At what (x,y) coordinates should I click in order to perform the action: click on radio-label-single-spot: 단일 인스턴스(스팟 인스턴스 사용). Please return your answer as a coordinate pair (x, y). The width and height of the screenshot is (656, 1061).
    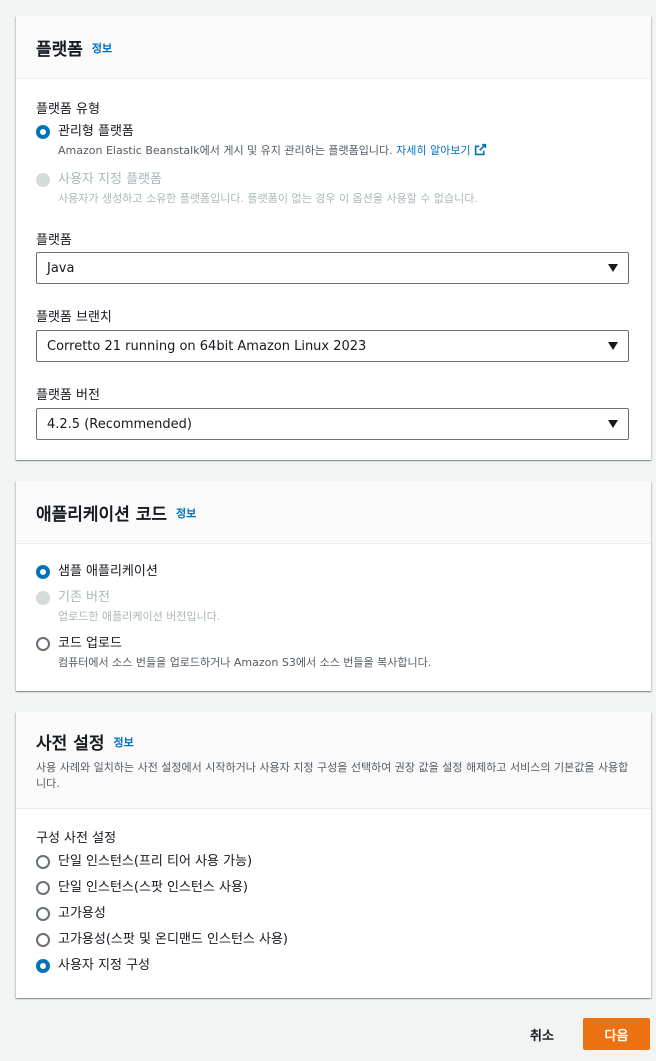
    Looking at the image, I should click on (153, 887).